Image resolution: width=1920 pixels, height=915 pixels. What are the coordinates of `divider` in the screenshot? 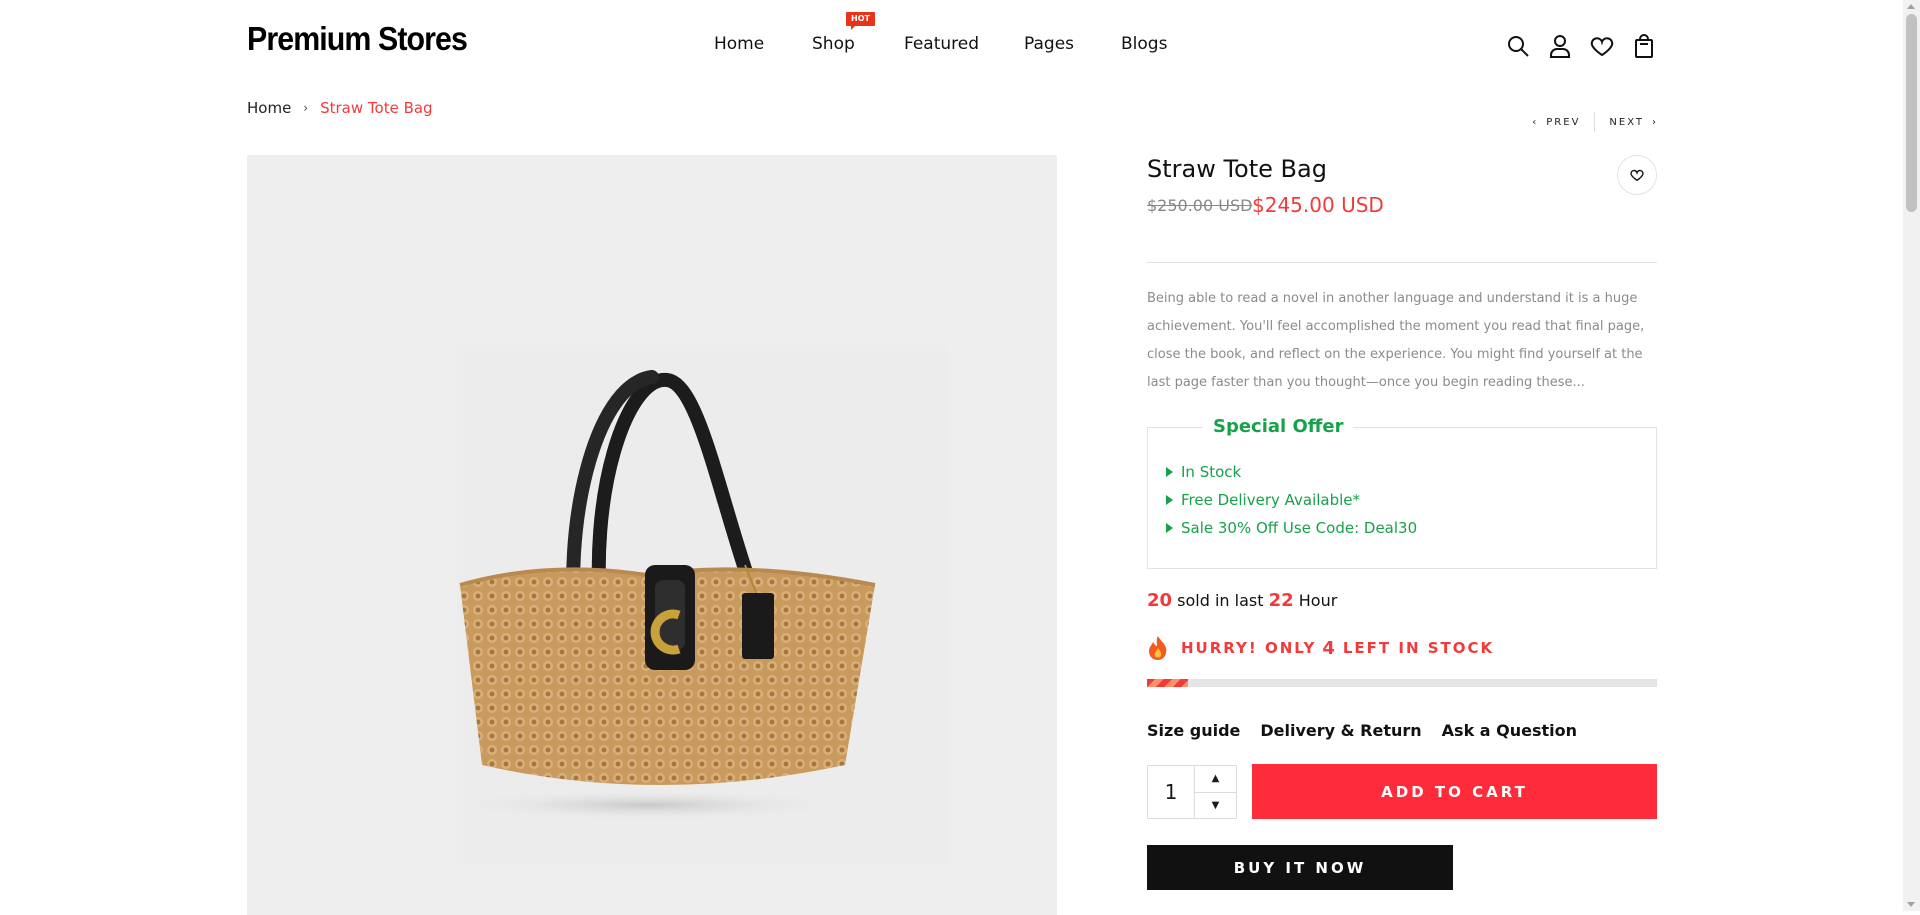 It's located at (1402, 262).